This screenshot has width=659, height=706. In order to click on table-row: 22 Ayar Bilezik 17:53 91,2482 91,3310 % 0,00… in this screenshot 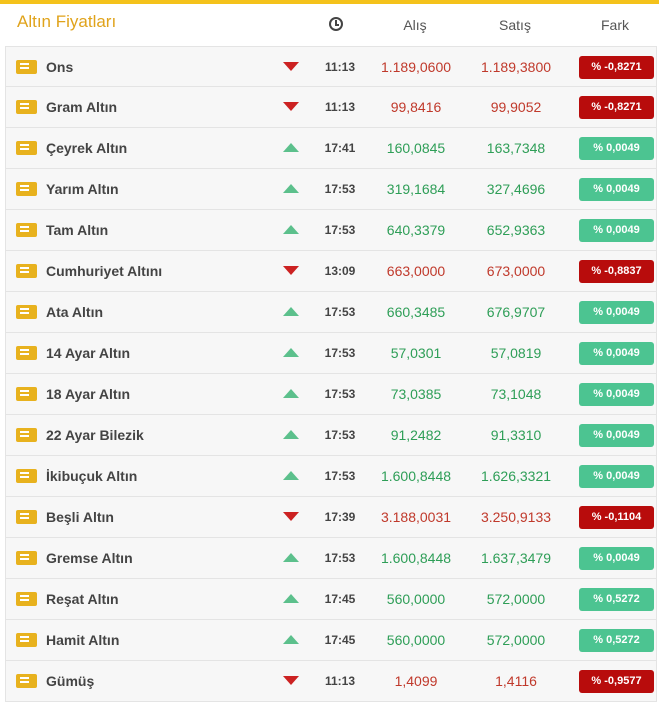, I will do `click(331, 435)`.